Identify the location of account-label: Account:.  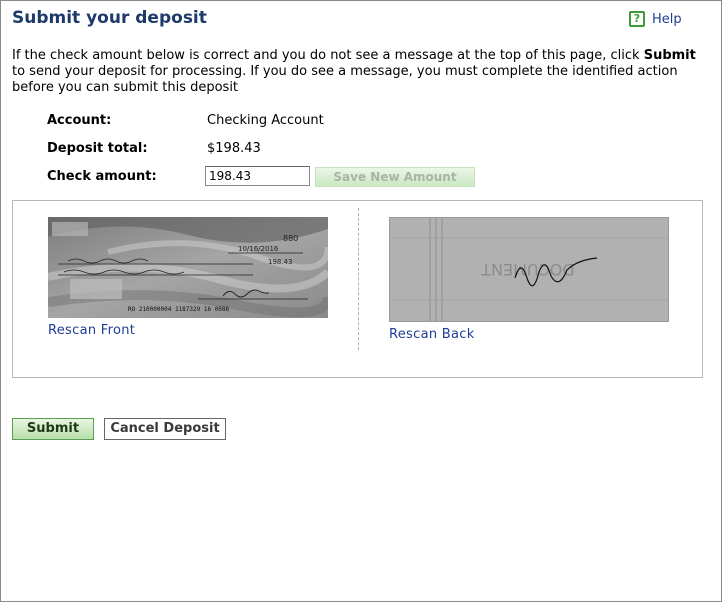
(79, 120).